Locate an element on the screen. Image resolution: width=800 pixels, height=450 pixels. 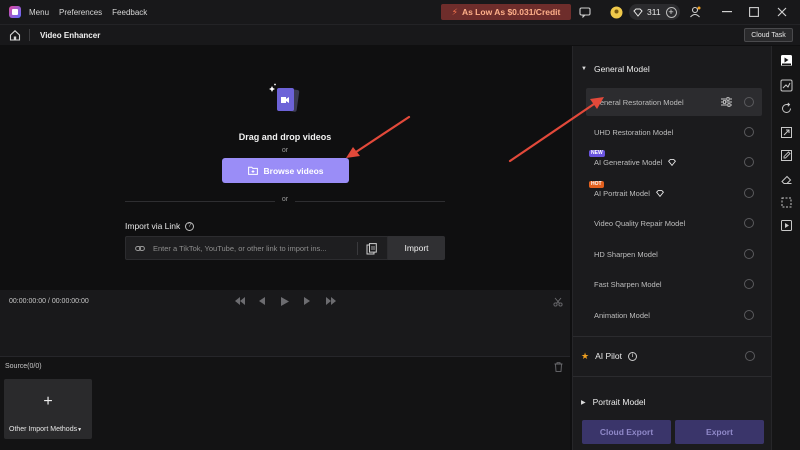
step-forward-icon is located at coordinates (307, 301).